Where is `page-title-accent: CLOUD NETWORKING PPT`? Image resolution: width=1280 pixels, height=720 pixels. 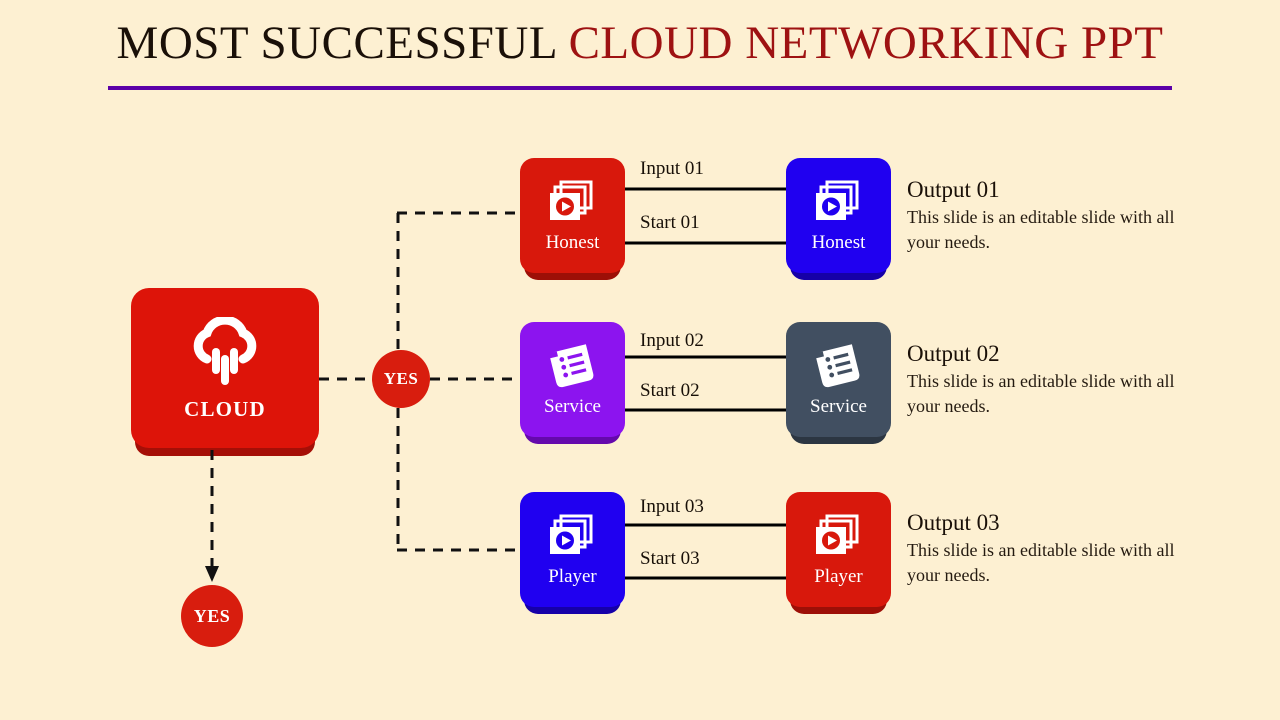 page-title-accent: CLOUD NETWORKING PPT is located at coordinates (866, 43).